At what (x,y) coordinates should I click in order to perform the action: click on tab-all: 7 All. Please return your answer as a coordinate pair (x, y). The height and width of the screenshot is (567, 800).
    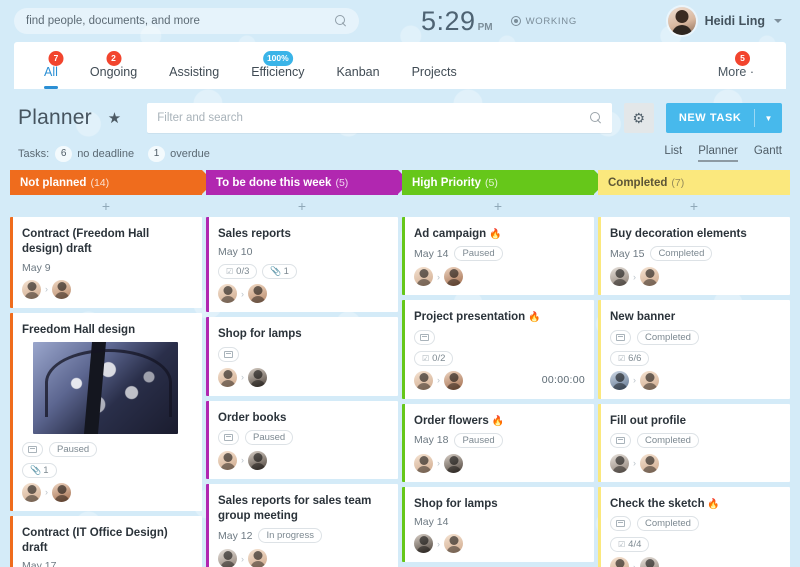
    Looking at the image, I should click on (54, 70).